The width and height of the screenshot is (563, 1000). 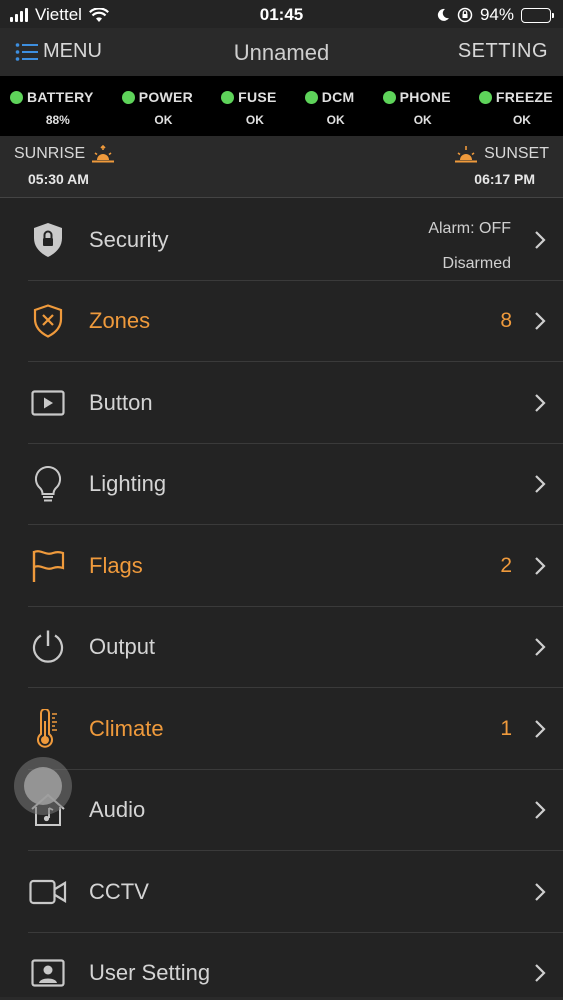 What do you see at coordinates (506, 565) in the screenshot?
I see `count-badge: 2` at bounding box center [506, 565].